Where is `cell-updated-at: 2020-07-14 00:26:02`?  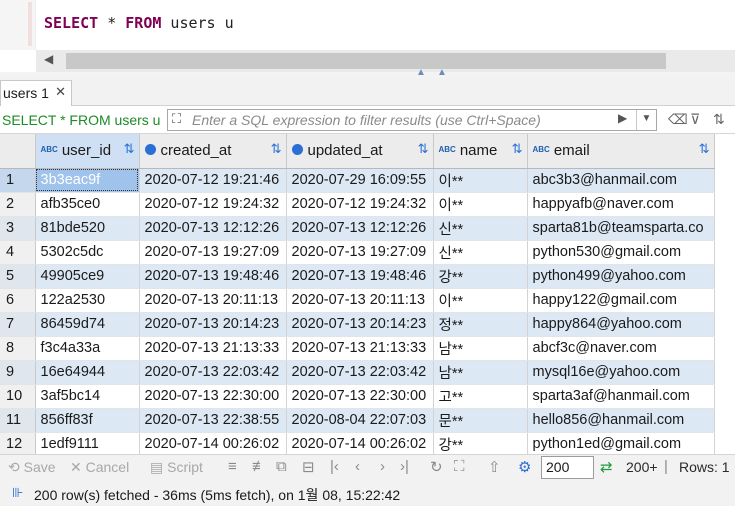 cell-updated-at: 2020-07-14 00:26:02 is located at coordinates (360, 443).